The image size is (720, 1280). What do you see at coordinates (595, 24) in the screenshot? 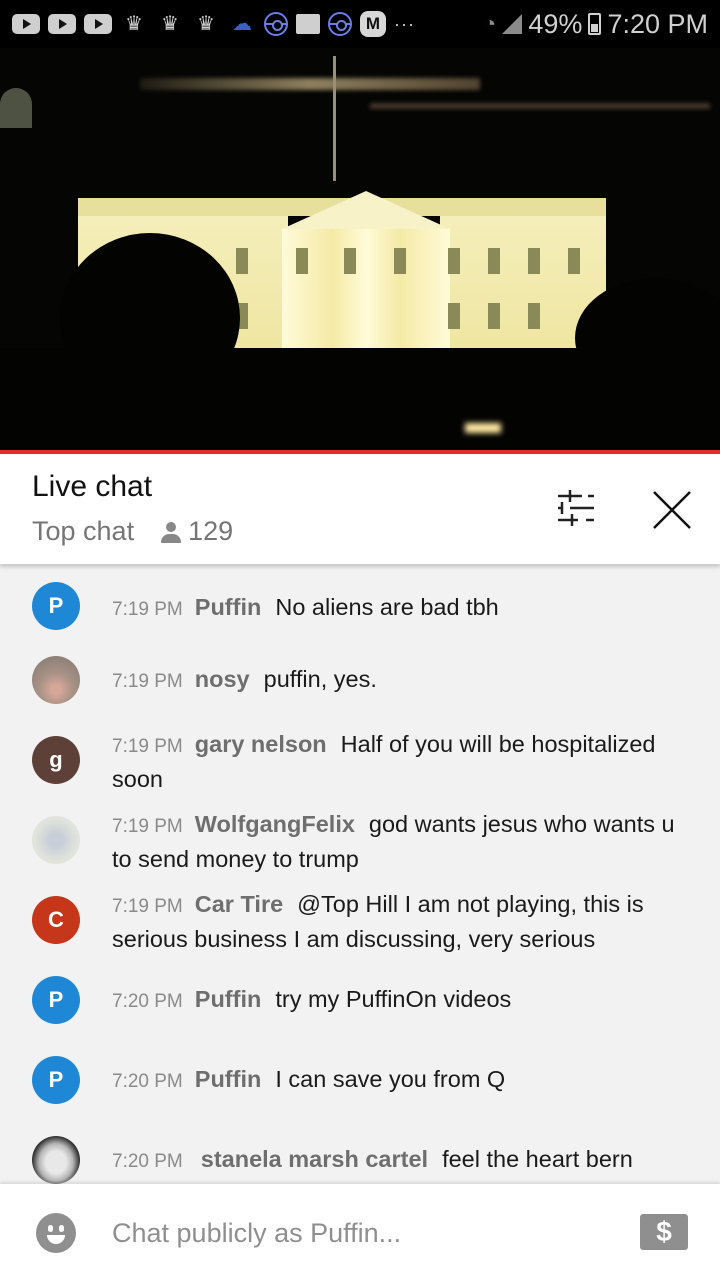
I see `battery-icon` at bounding box center [595, 24].